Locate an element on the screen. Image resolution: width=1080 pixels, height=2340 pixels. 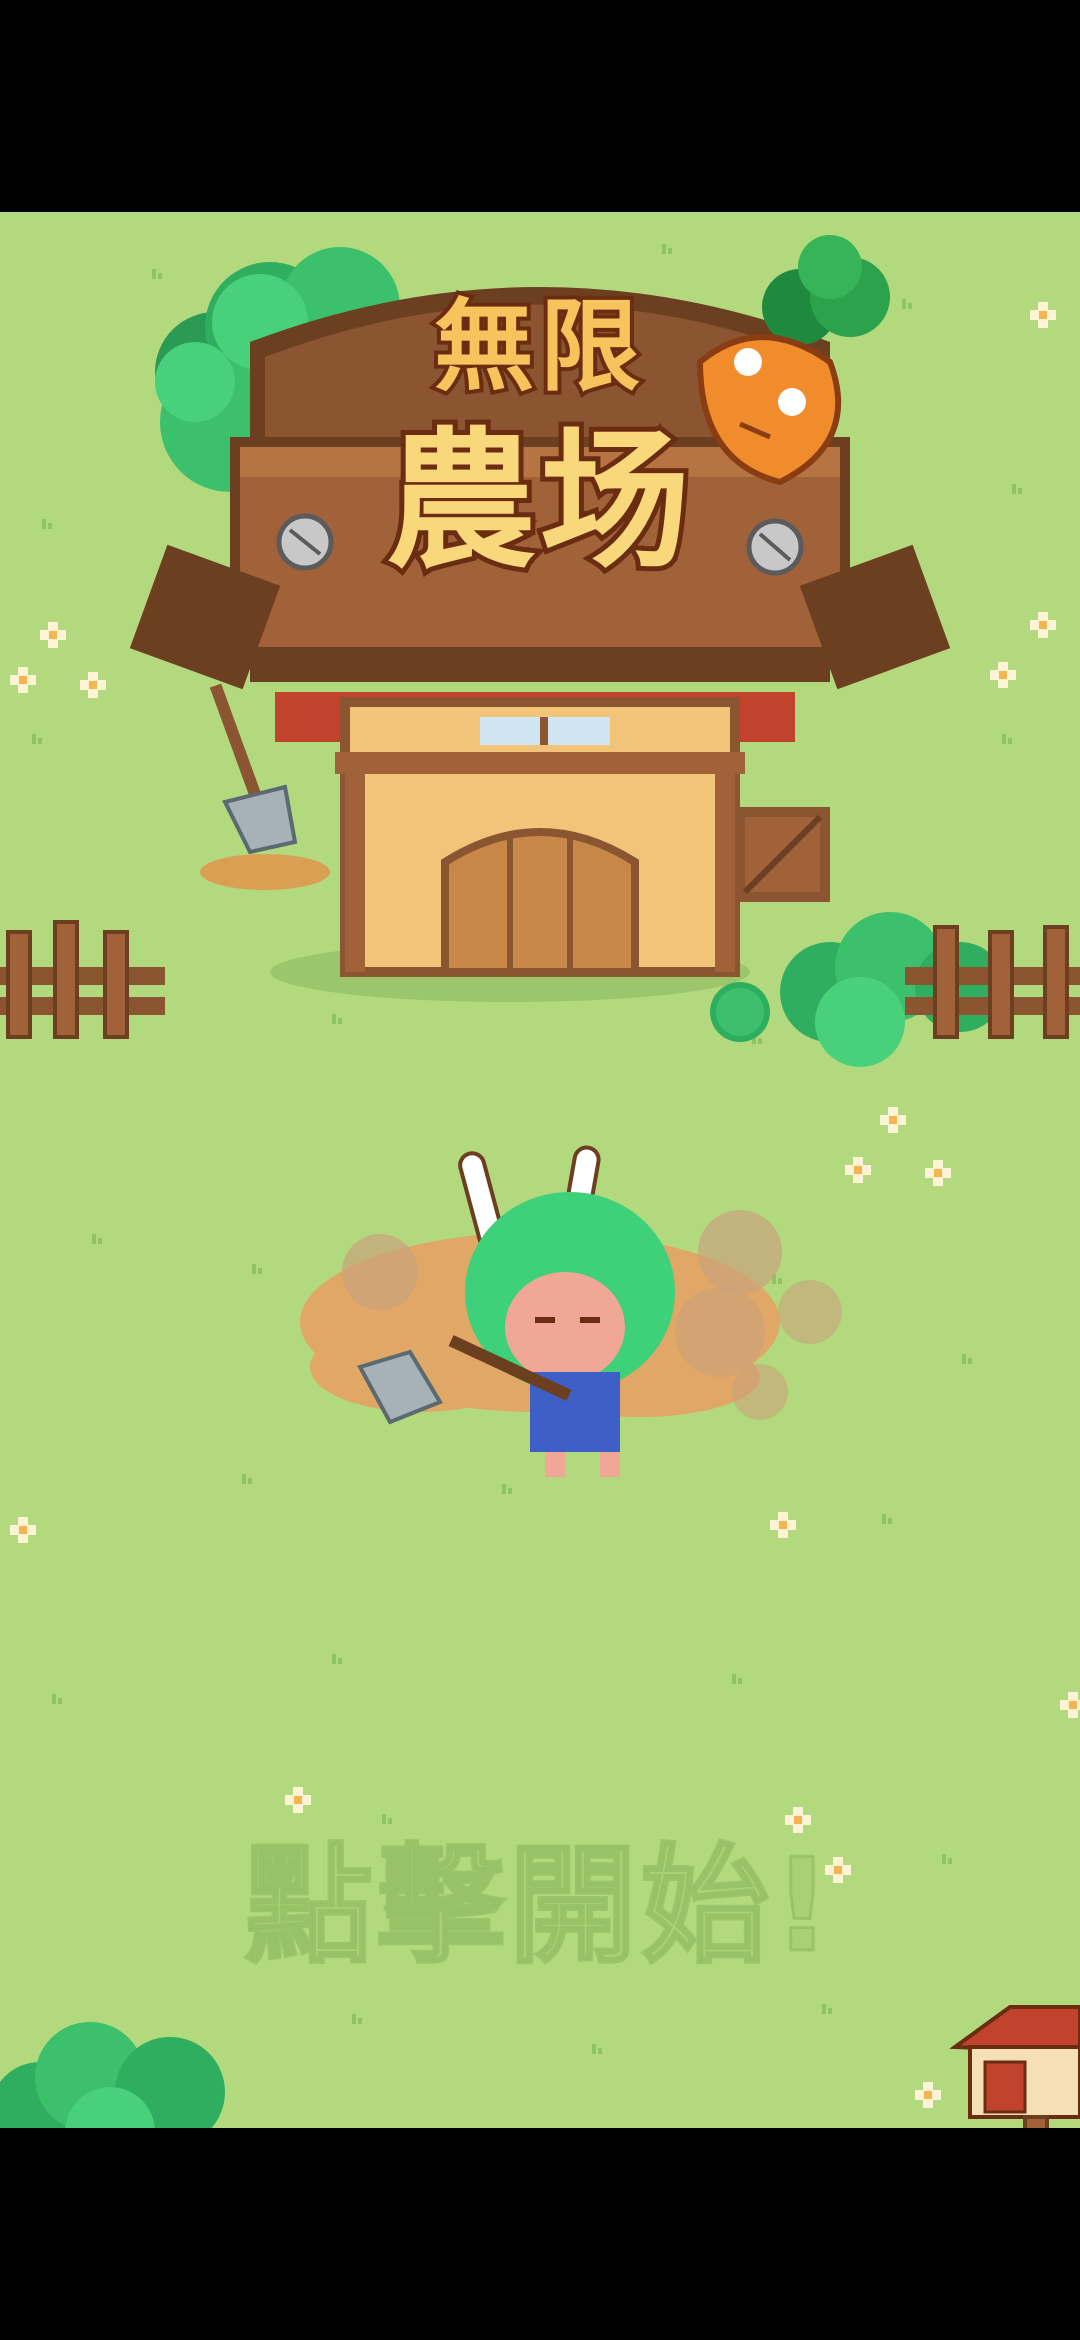
title-line-1: 無限 is located at coordinates (538, 347).